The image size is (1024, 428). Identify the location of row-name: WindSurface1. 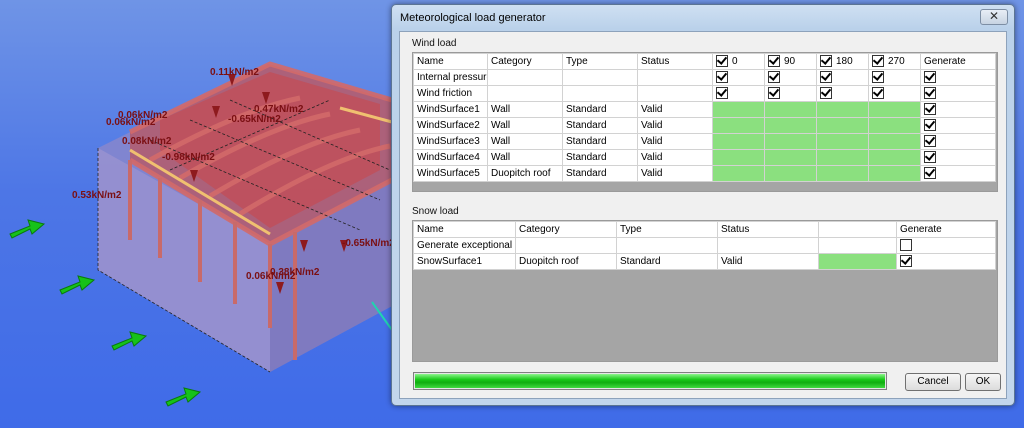
(450, 109).